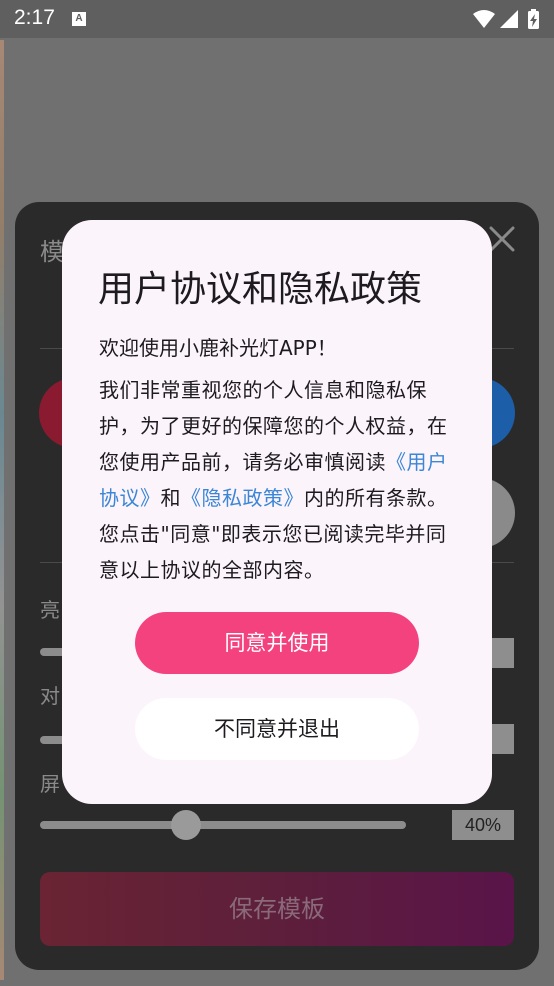 This screenshot has height=986, width=554. Describe the element at coordinates (533, 19) in the screenshot. I see `battery-charging-icon` at that location.